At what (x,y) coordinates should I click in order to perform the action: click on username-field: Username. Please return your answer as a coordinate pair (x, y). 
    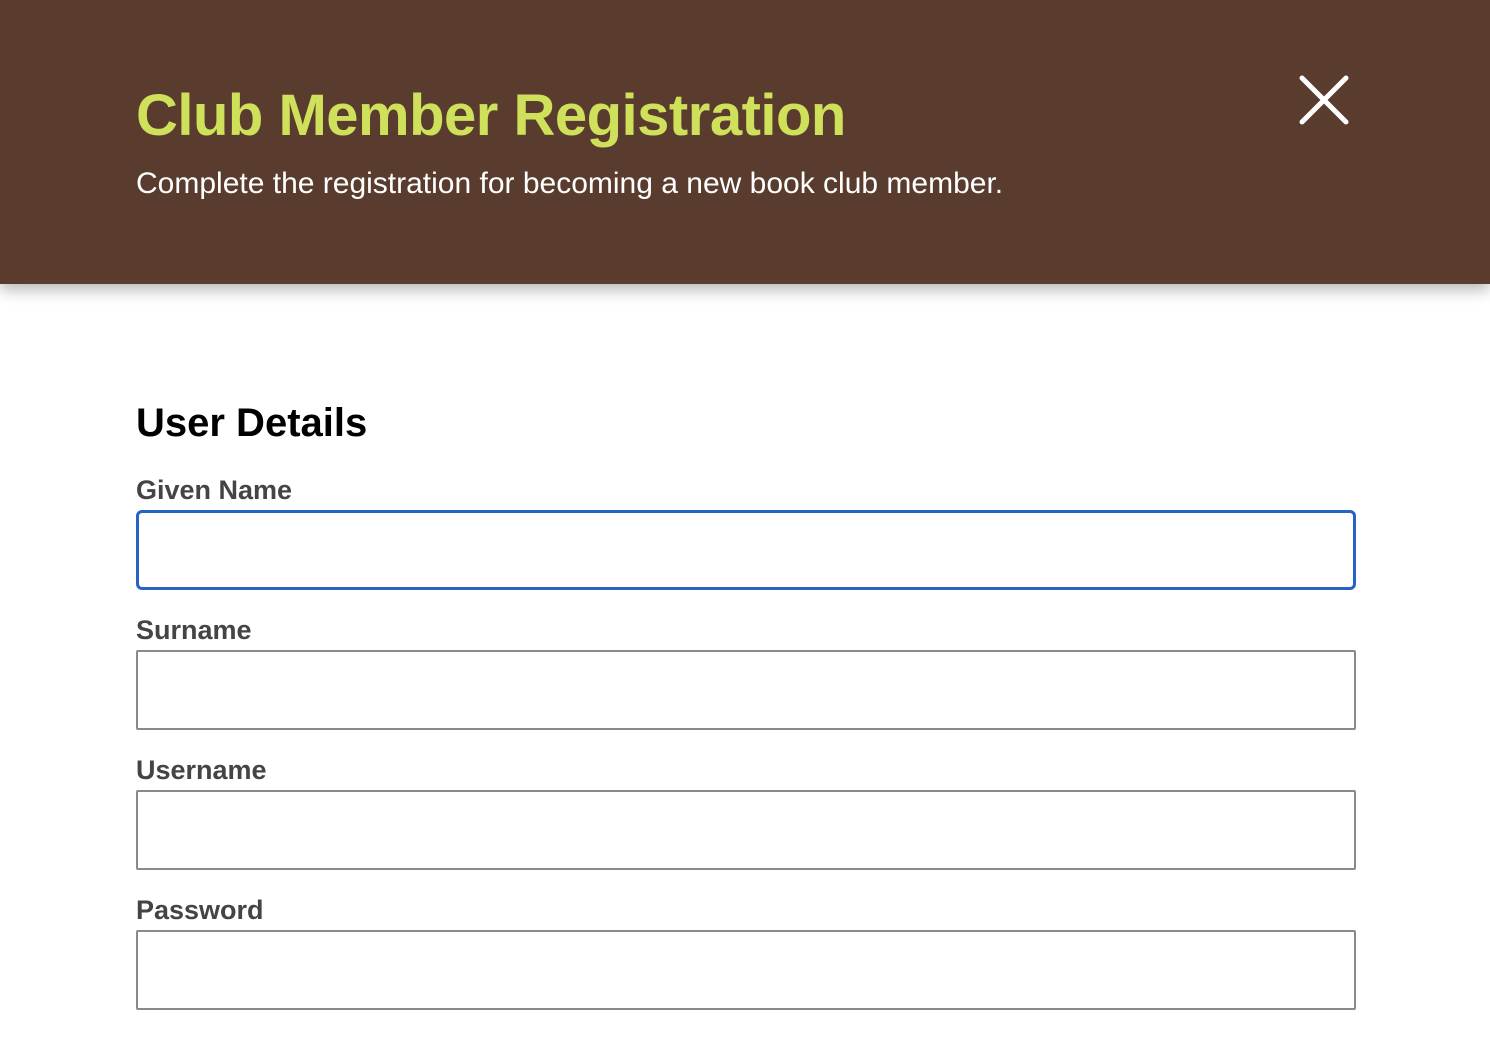
    Looking at the image, I should click on (746, 812).